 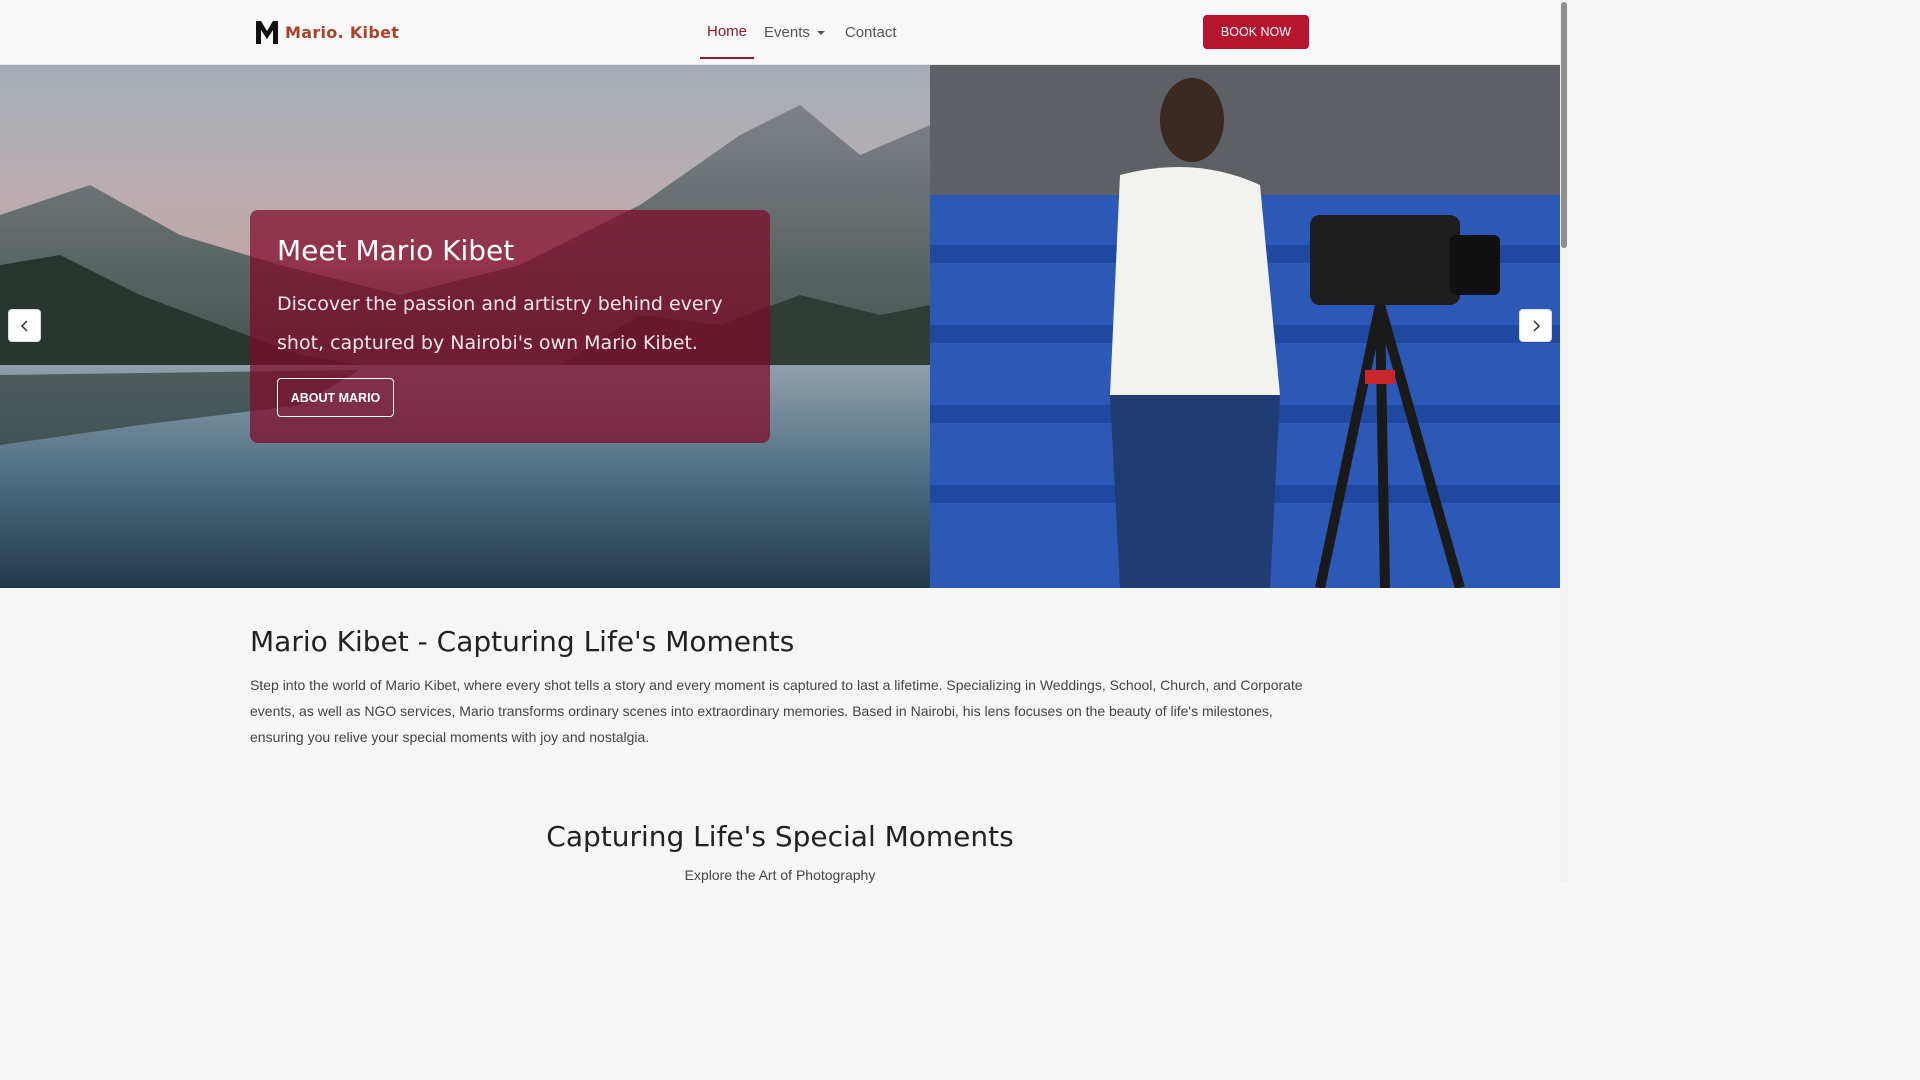 I want to click on nav-contact: Contact, so click(x=871, y=33).